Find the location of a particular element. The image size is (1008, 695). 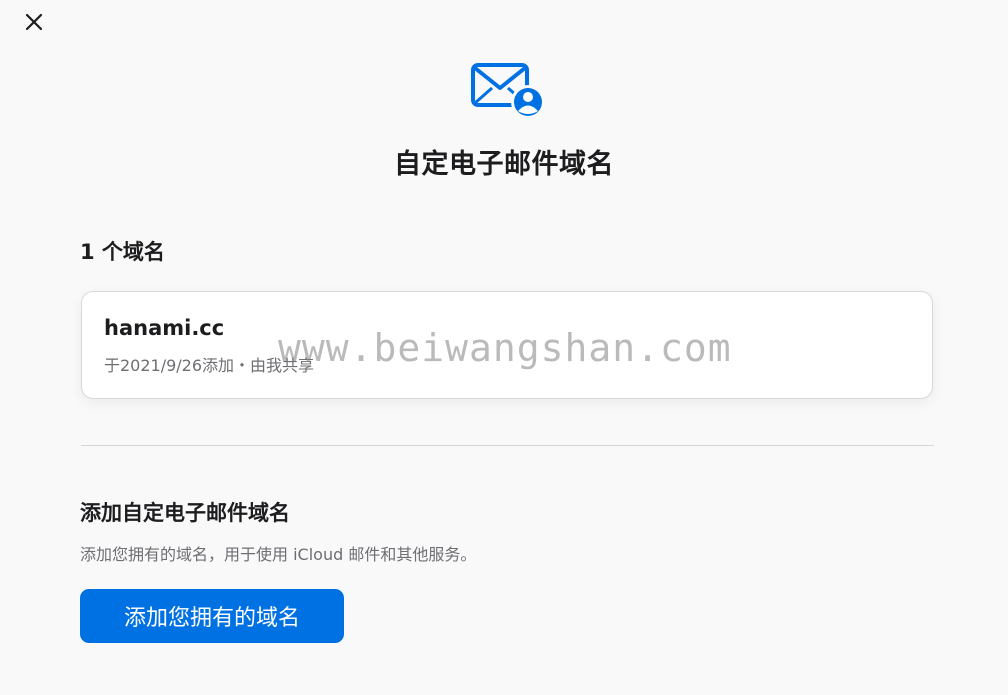

add-domain-title: 添加自定电子邮件域名 is located at coordinates (185, 513).